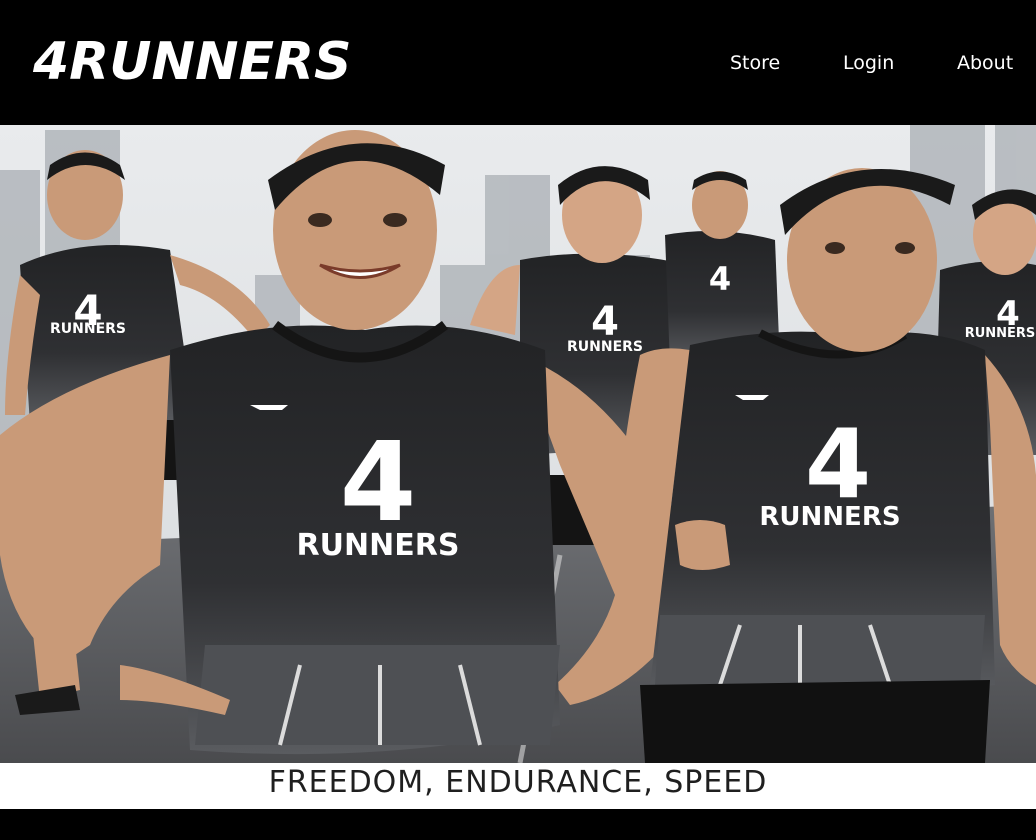 This screenshot has width=1036, height=840. Describe the element at coordinates (868, 63) in the screenshot. I see `nav-login-link: Login` at that location.